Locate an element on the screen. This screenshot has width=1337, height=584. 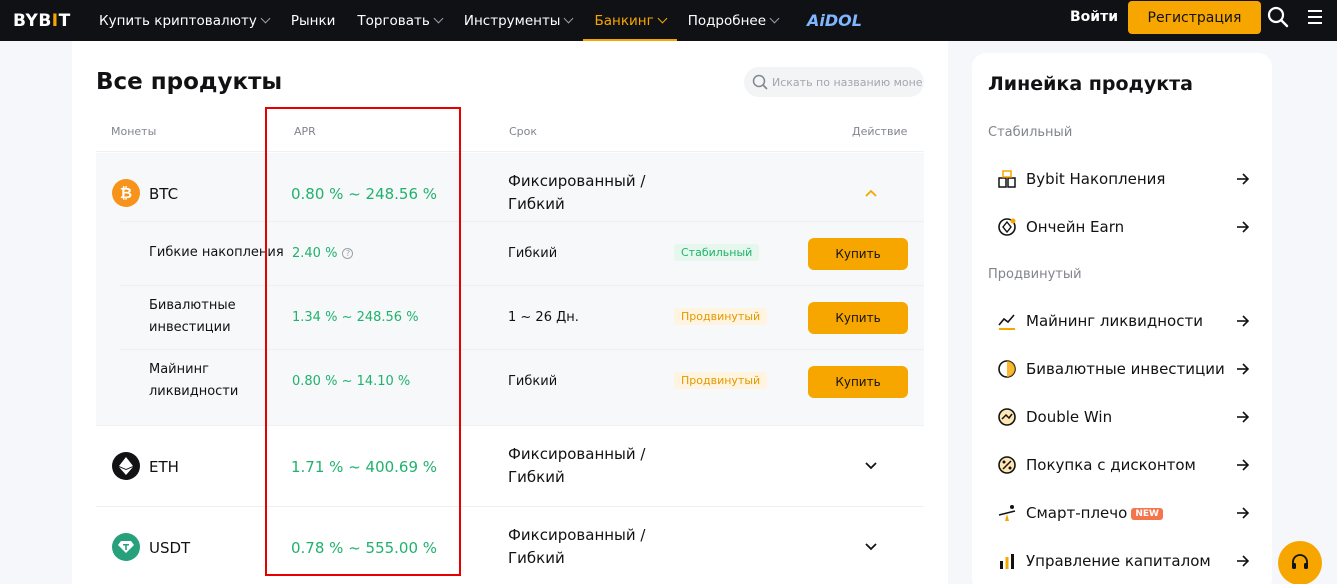
column-header-action: Действие is located at coordinates (880, 131).